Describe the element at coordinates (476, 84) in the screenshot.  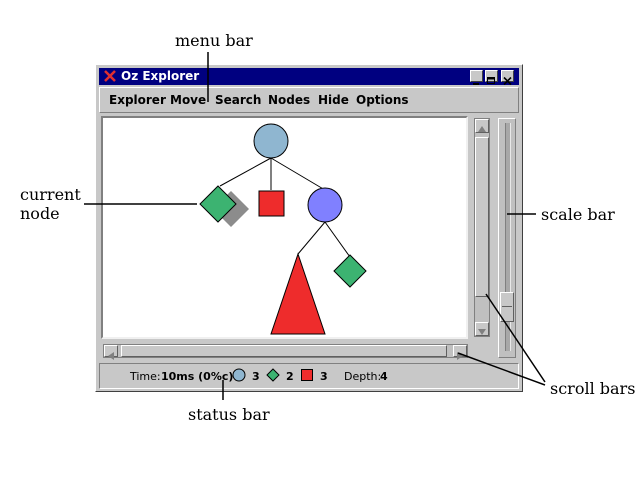
I see `minimize-icon` at that location.